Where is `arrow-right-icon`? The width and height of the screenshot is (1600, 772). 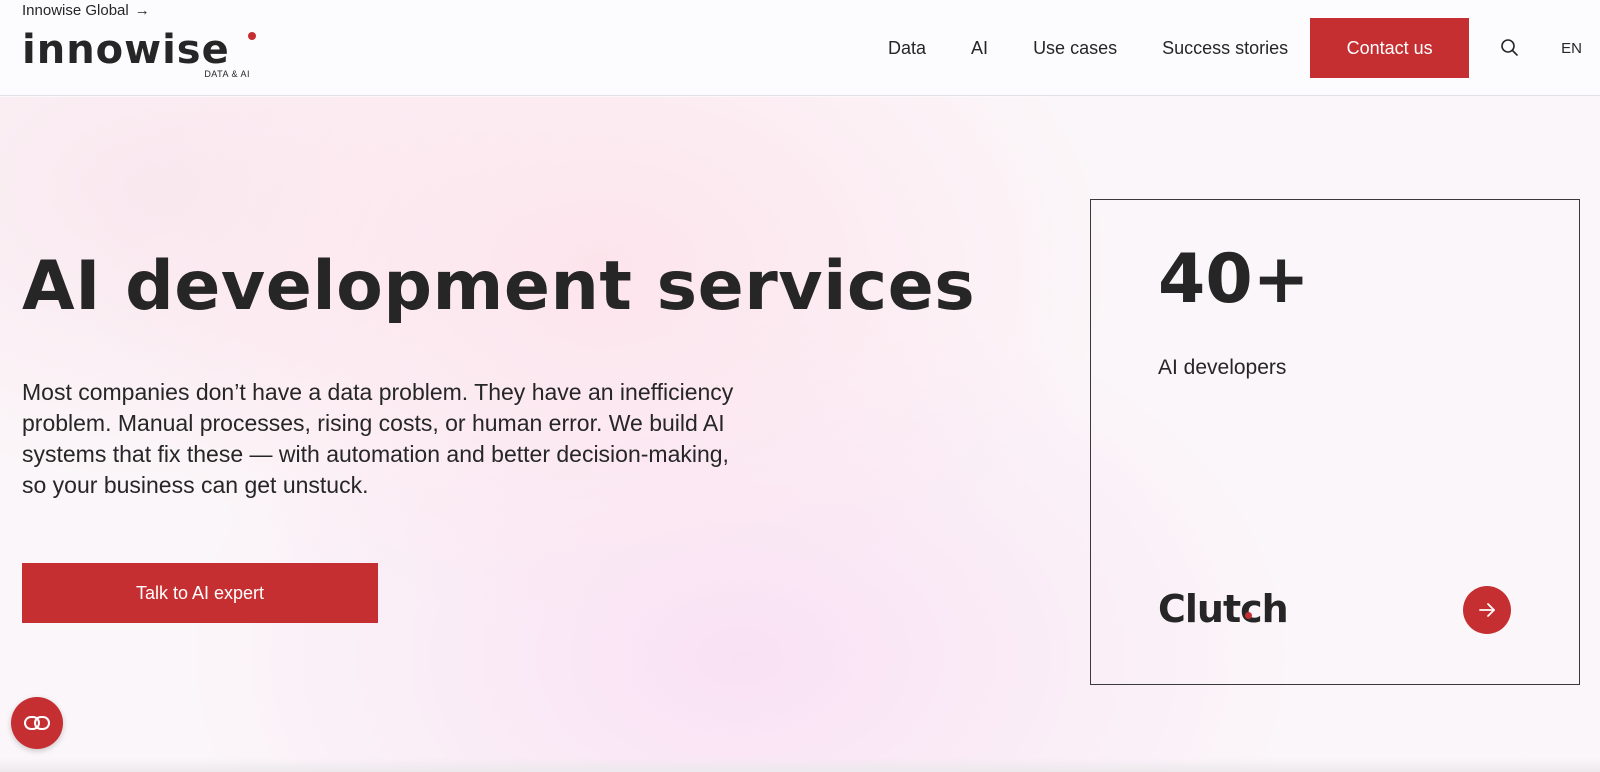 arrow-right-icon is located at coordinates (1487, 610).